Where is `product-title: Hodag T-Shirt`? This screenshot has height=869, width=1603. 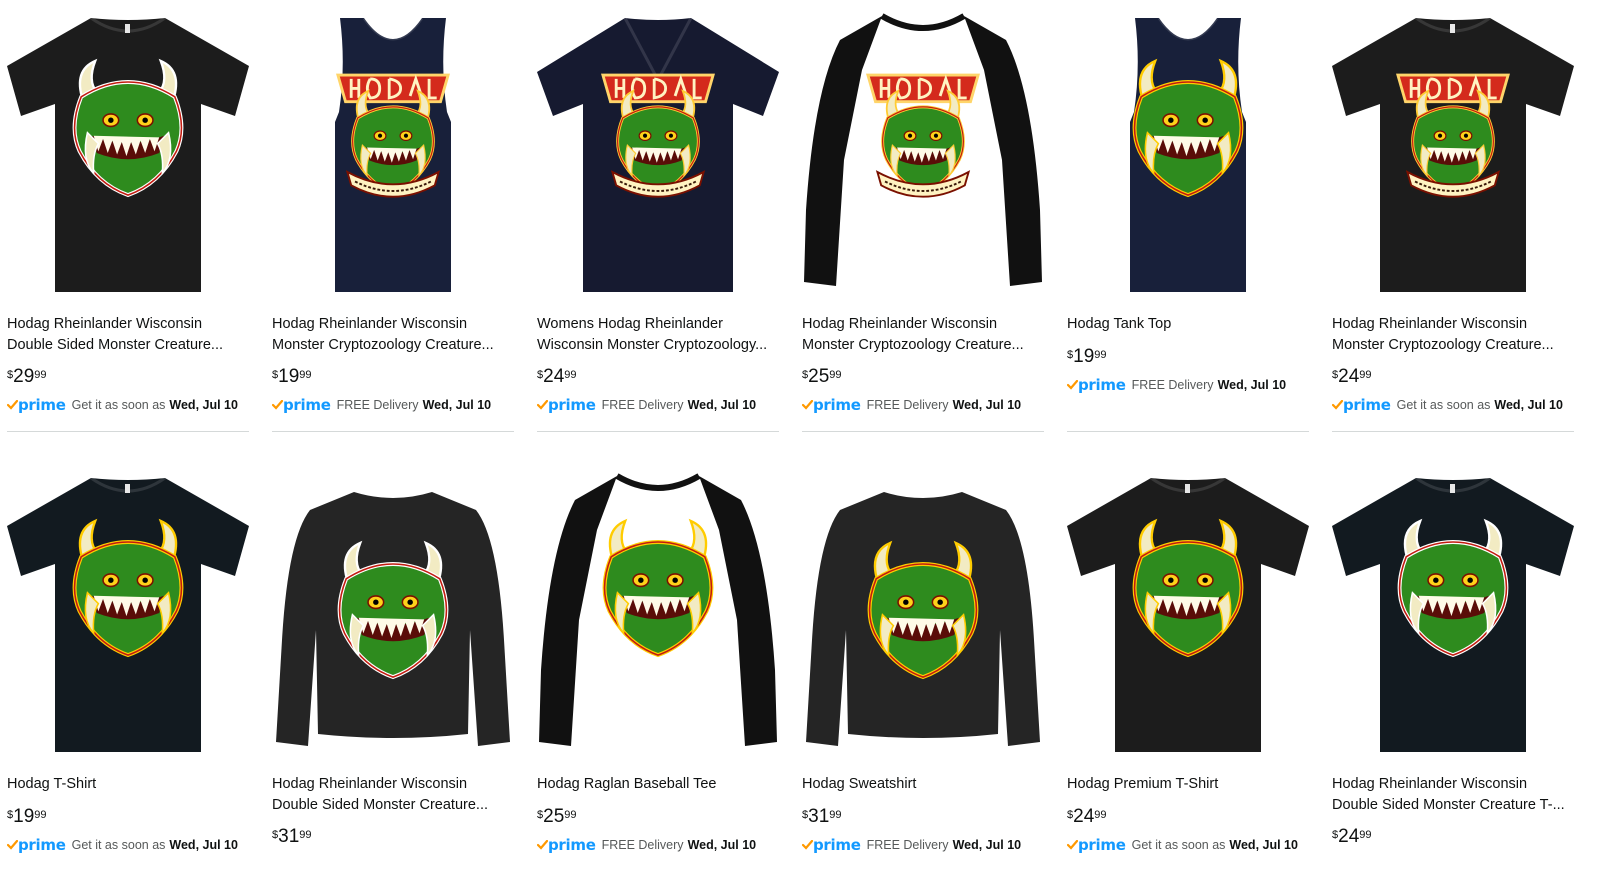
product-title: Hodag T-Shirt is located at coordinates (128, 784).